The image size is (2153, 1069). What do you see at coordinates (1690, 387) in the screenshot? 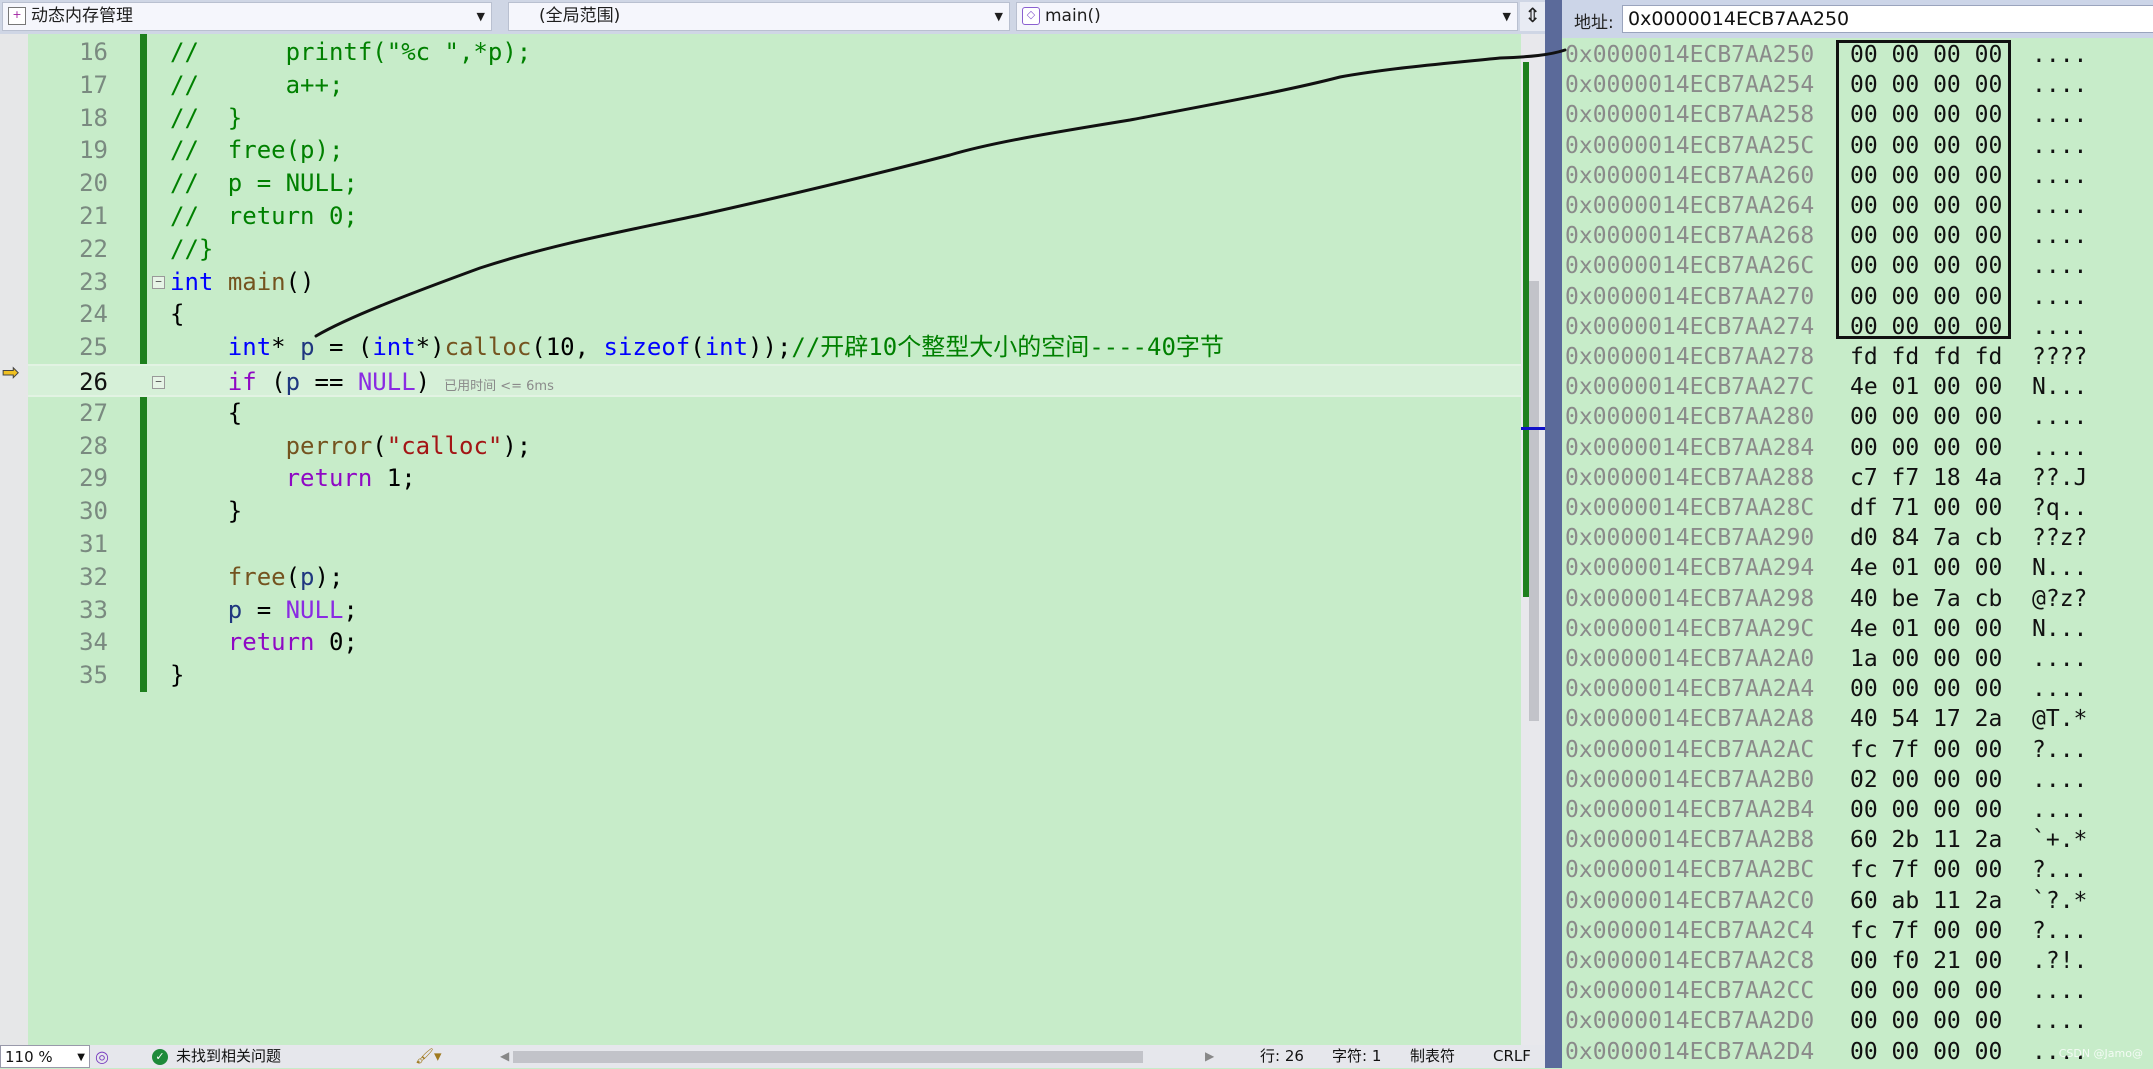
I see `memory-address: 0x0000014ECB7AA27C` at bounding box center [1690, 387].